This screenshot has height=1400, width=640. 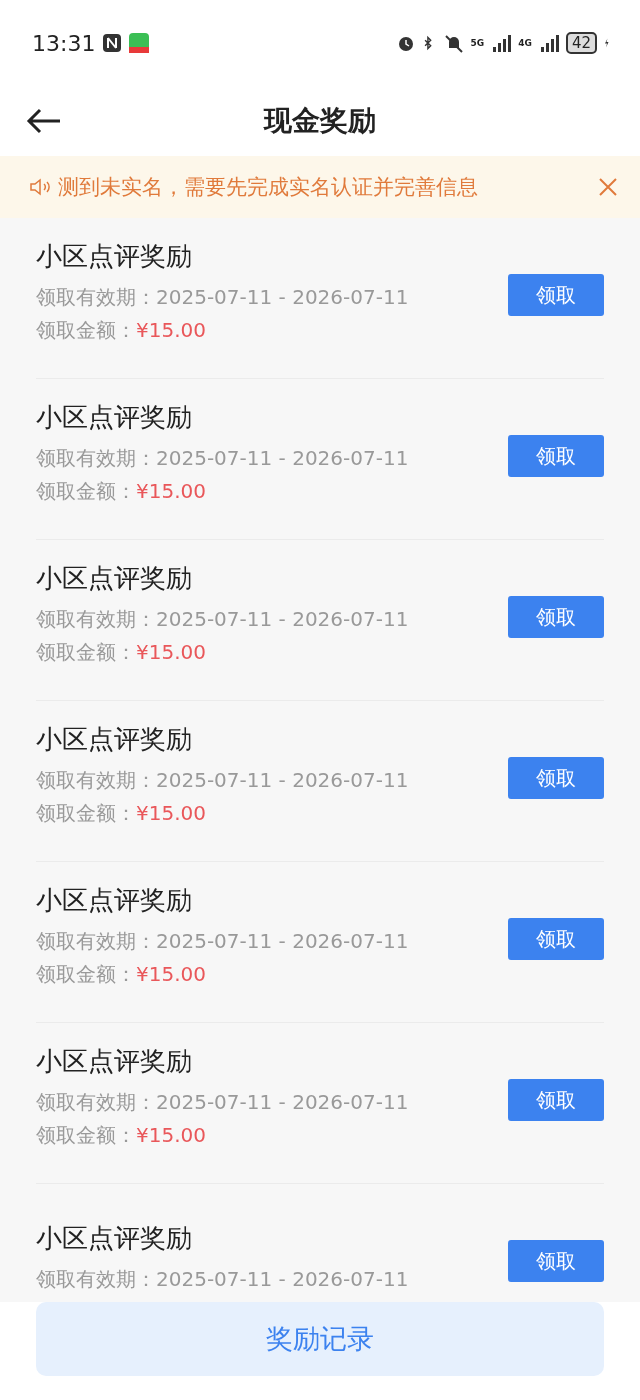 What do you see at coordinates (64, 43) in the screenshot?
I see `clock-time: 13:31` at bounding box center [64, 43].